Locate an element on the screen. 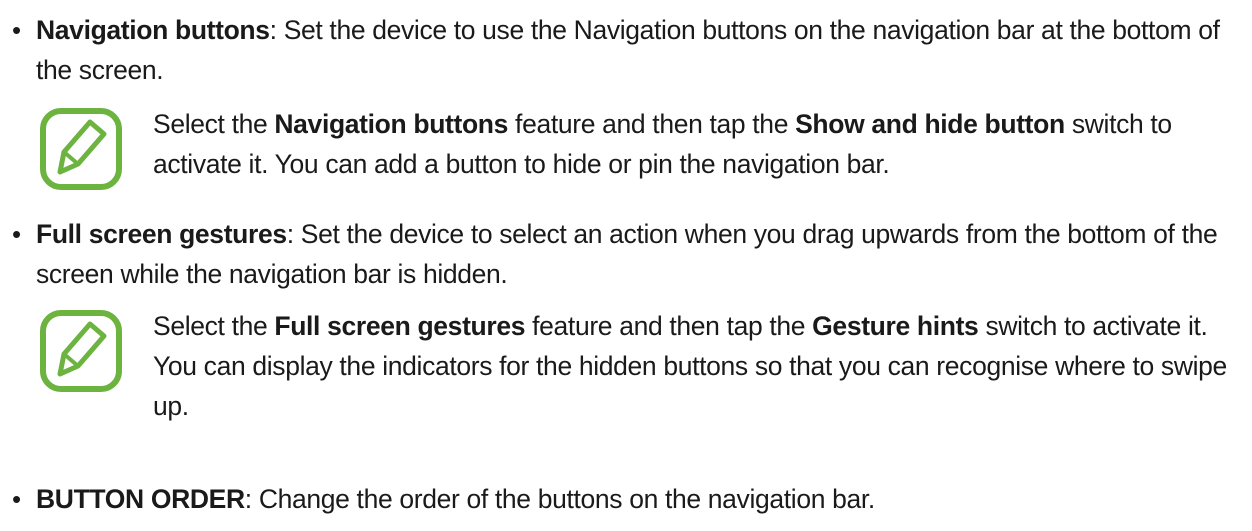 The image size is (1252, 531). term-gesture-hints: Gesture hints is located at coordinates (895, 326).